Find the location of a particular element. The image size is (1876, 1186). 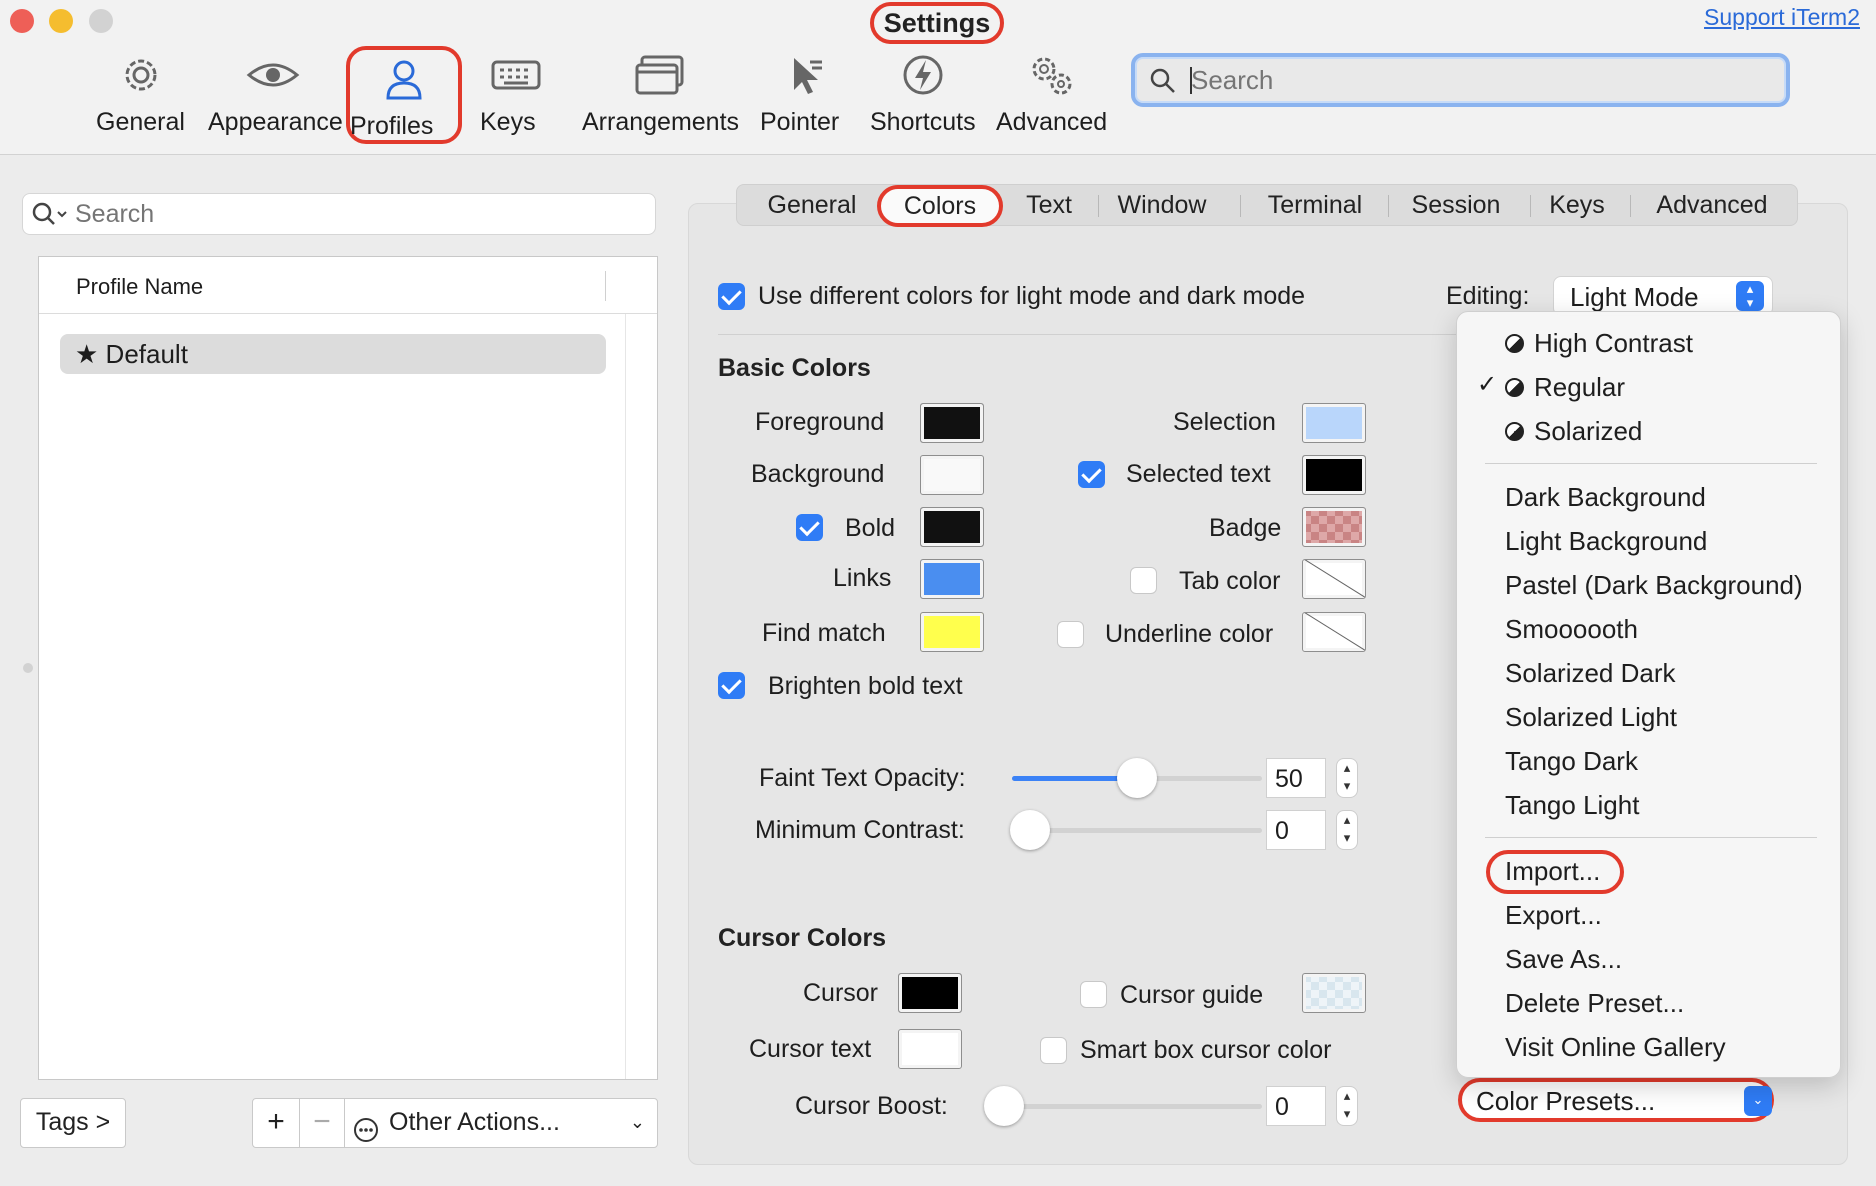

min-contrast-slider-knob is located at coordinates (1030, 830).